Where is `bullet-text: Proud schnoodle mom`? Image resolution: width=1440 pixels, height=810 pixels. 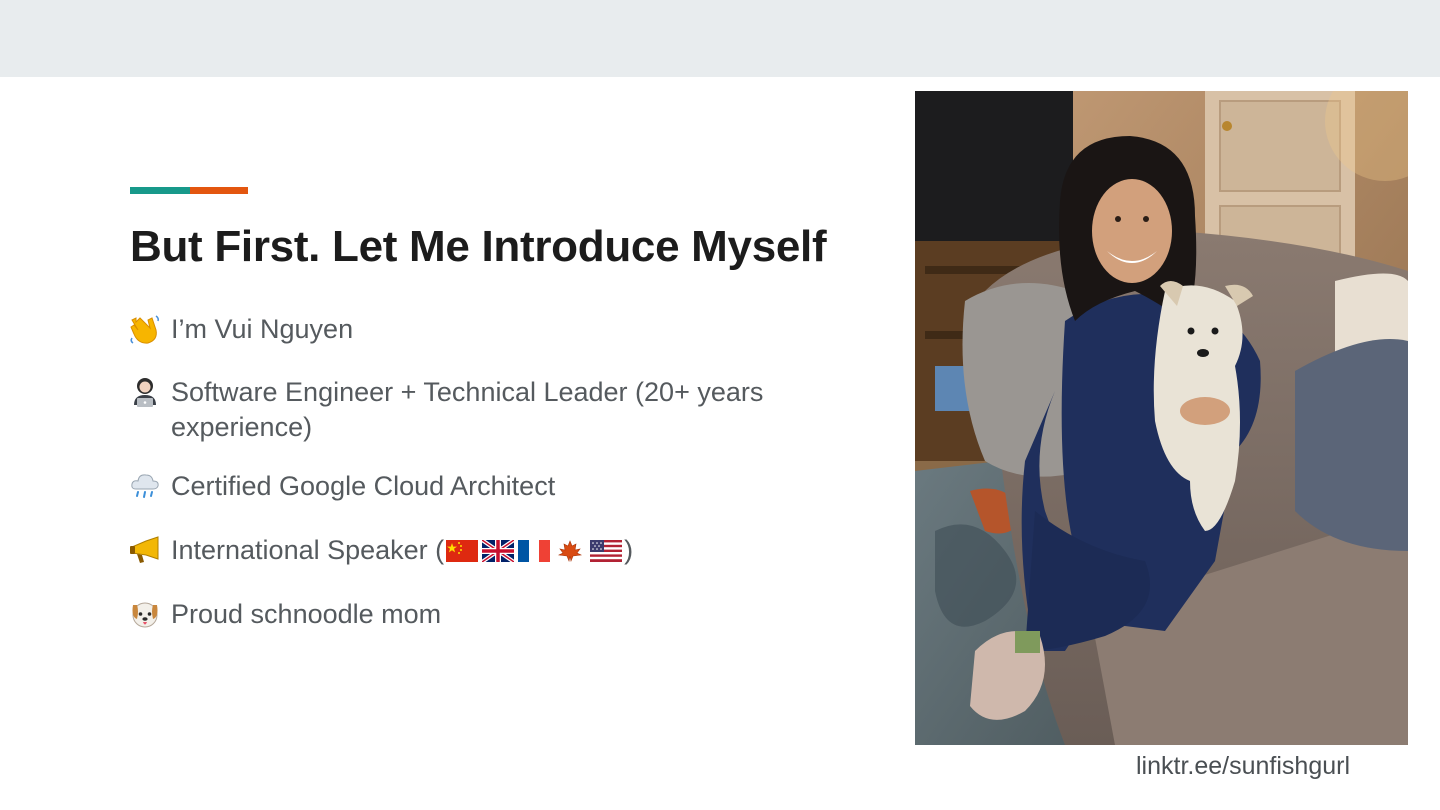 bullet-text: Proud schnoodle mom is located at coordinates (306, 614).